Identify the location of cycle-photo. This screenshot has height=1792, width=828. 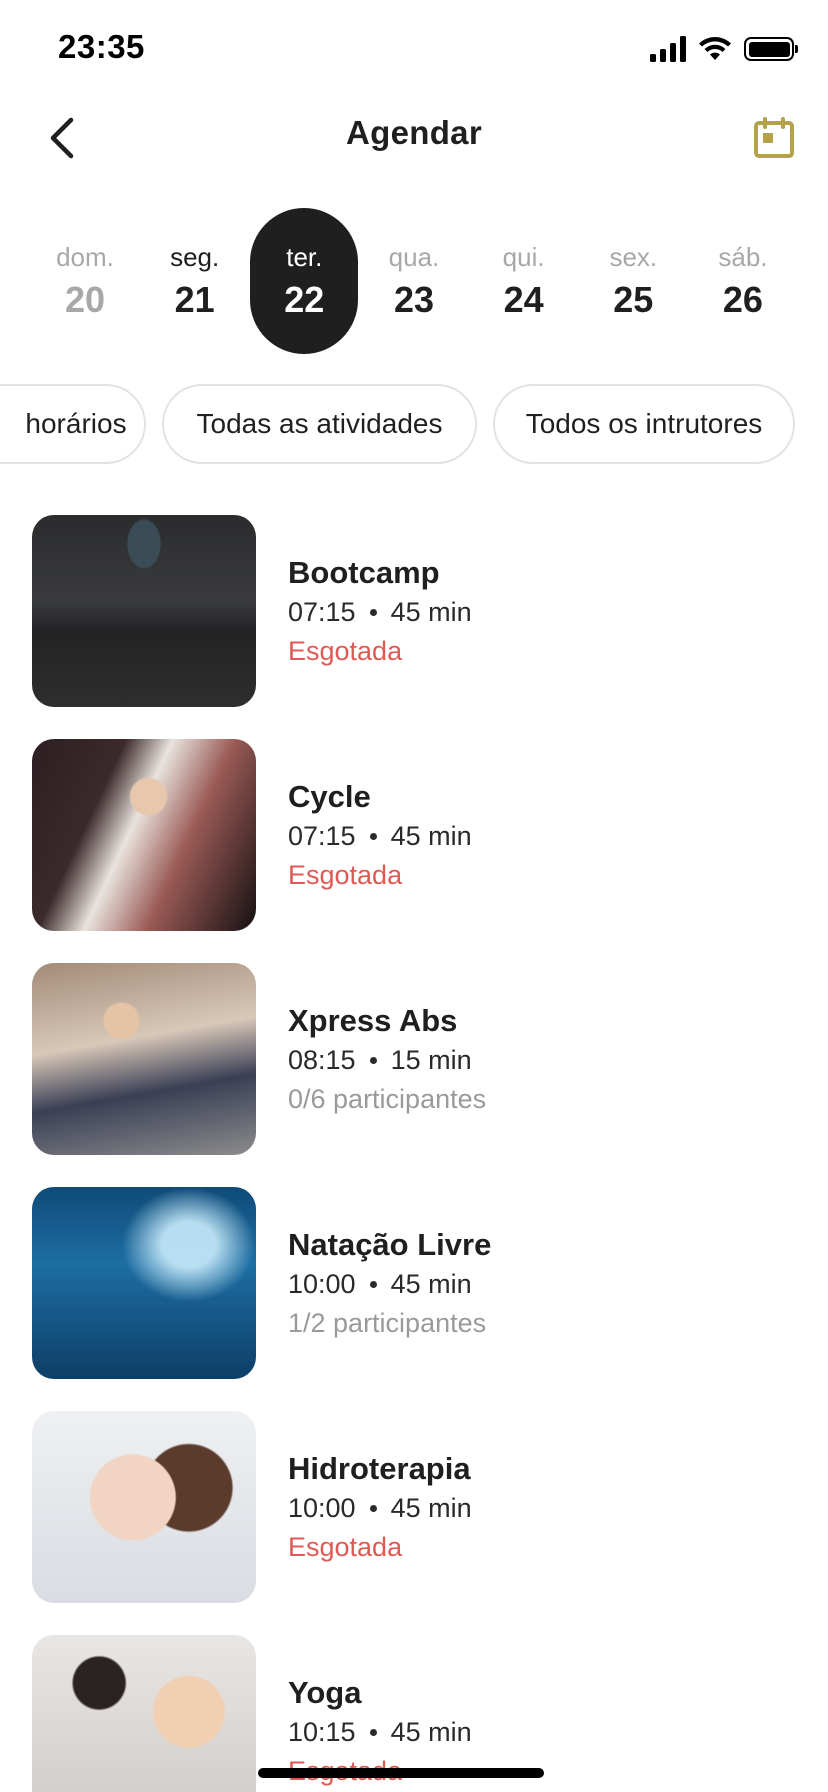
(144, 835).